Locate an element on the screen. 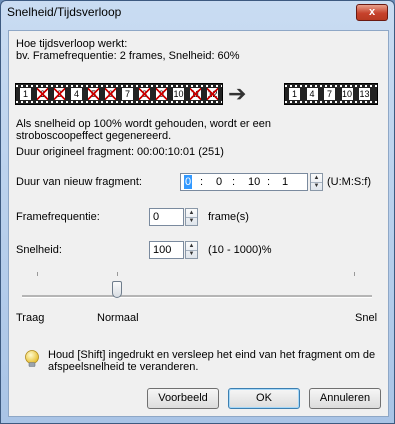  close-icon: x is located at coordinates (372, 12).